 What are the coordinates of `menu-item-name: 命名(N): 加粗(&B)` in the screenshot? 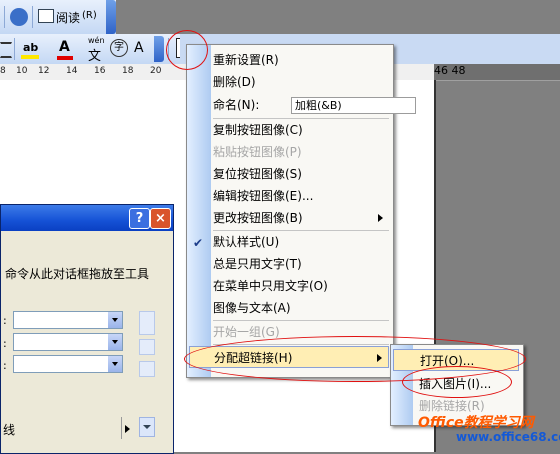 It's located at (314, 105).